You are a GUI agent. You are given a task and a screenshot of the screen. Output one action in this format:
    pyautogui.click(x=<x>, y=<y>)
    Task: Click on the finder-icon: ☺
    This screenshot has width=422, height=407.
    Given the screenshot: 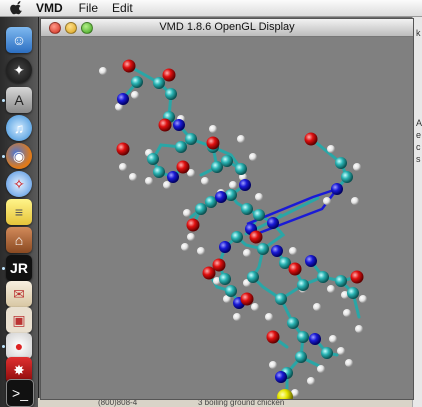 What is the action you would take?
    pyautogui.click(x=19, y=40)
    